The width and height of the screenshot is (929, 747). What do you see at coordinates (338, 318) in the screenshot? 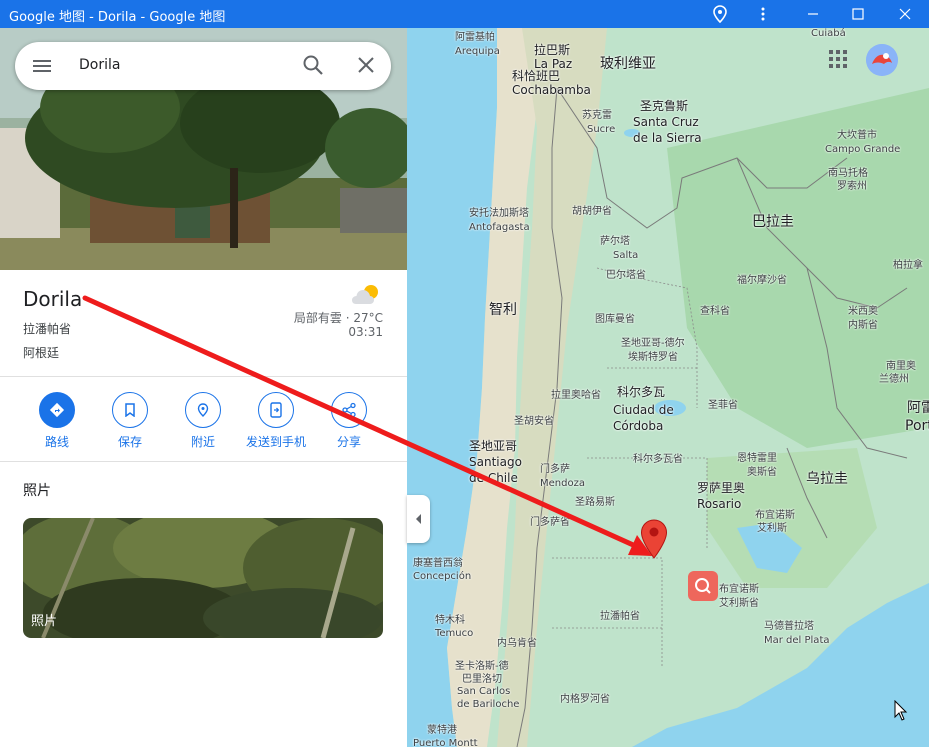
I see `weather-condition: 局部有雲 · 27°C` at bounding box center [338, 318].